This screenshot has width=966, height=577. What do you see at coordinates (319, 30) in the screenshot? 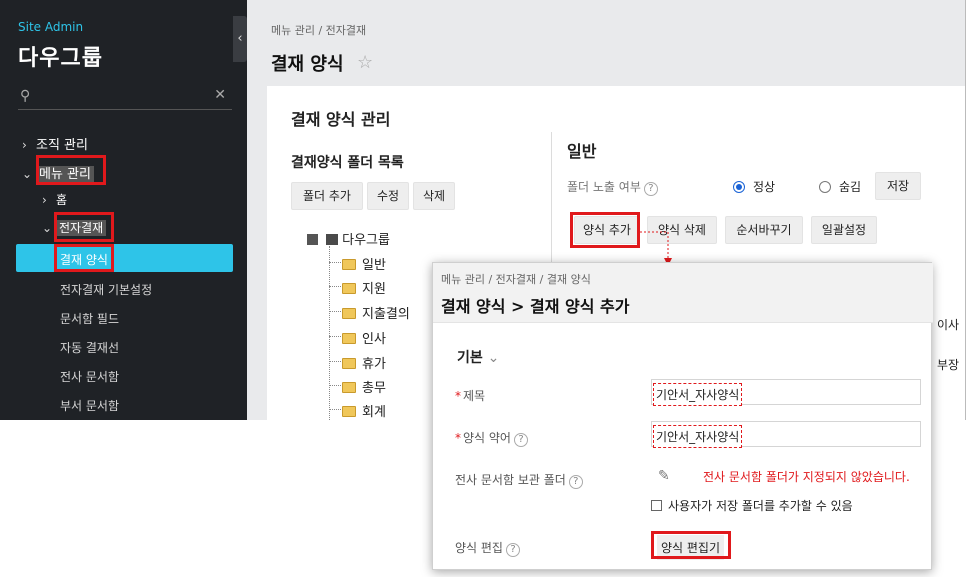
I see `breadcrumb: 메뉴 관리 / 전자결재` at bounding box center [319, 30].